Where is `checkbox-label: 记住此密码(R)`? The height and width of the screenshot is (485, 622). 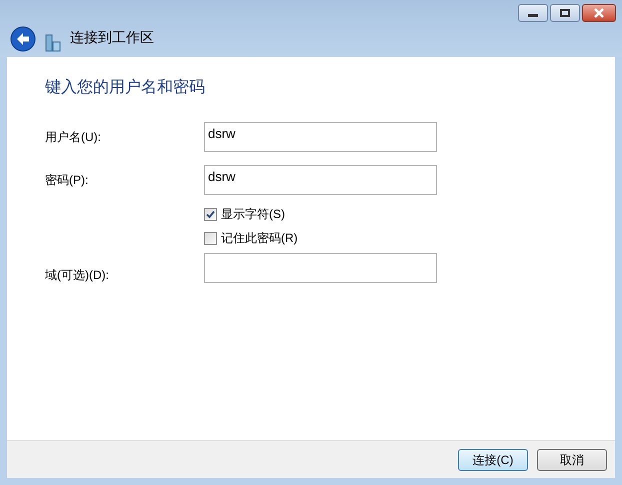 checkbox-label: 记住此密码(R) is located at coordinates (259, 238).